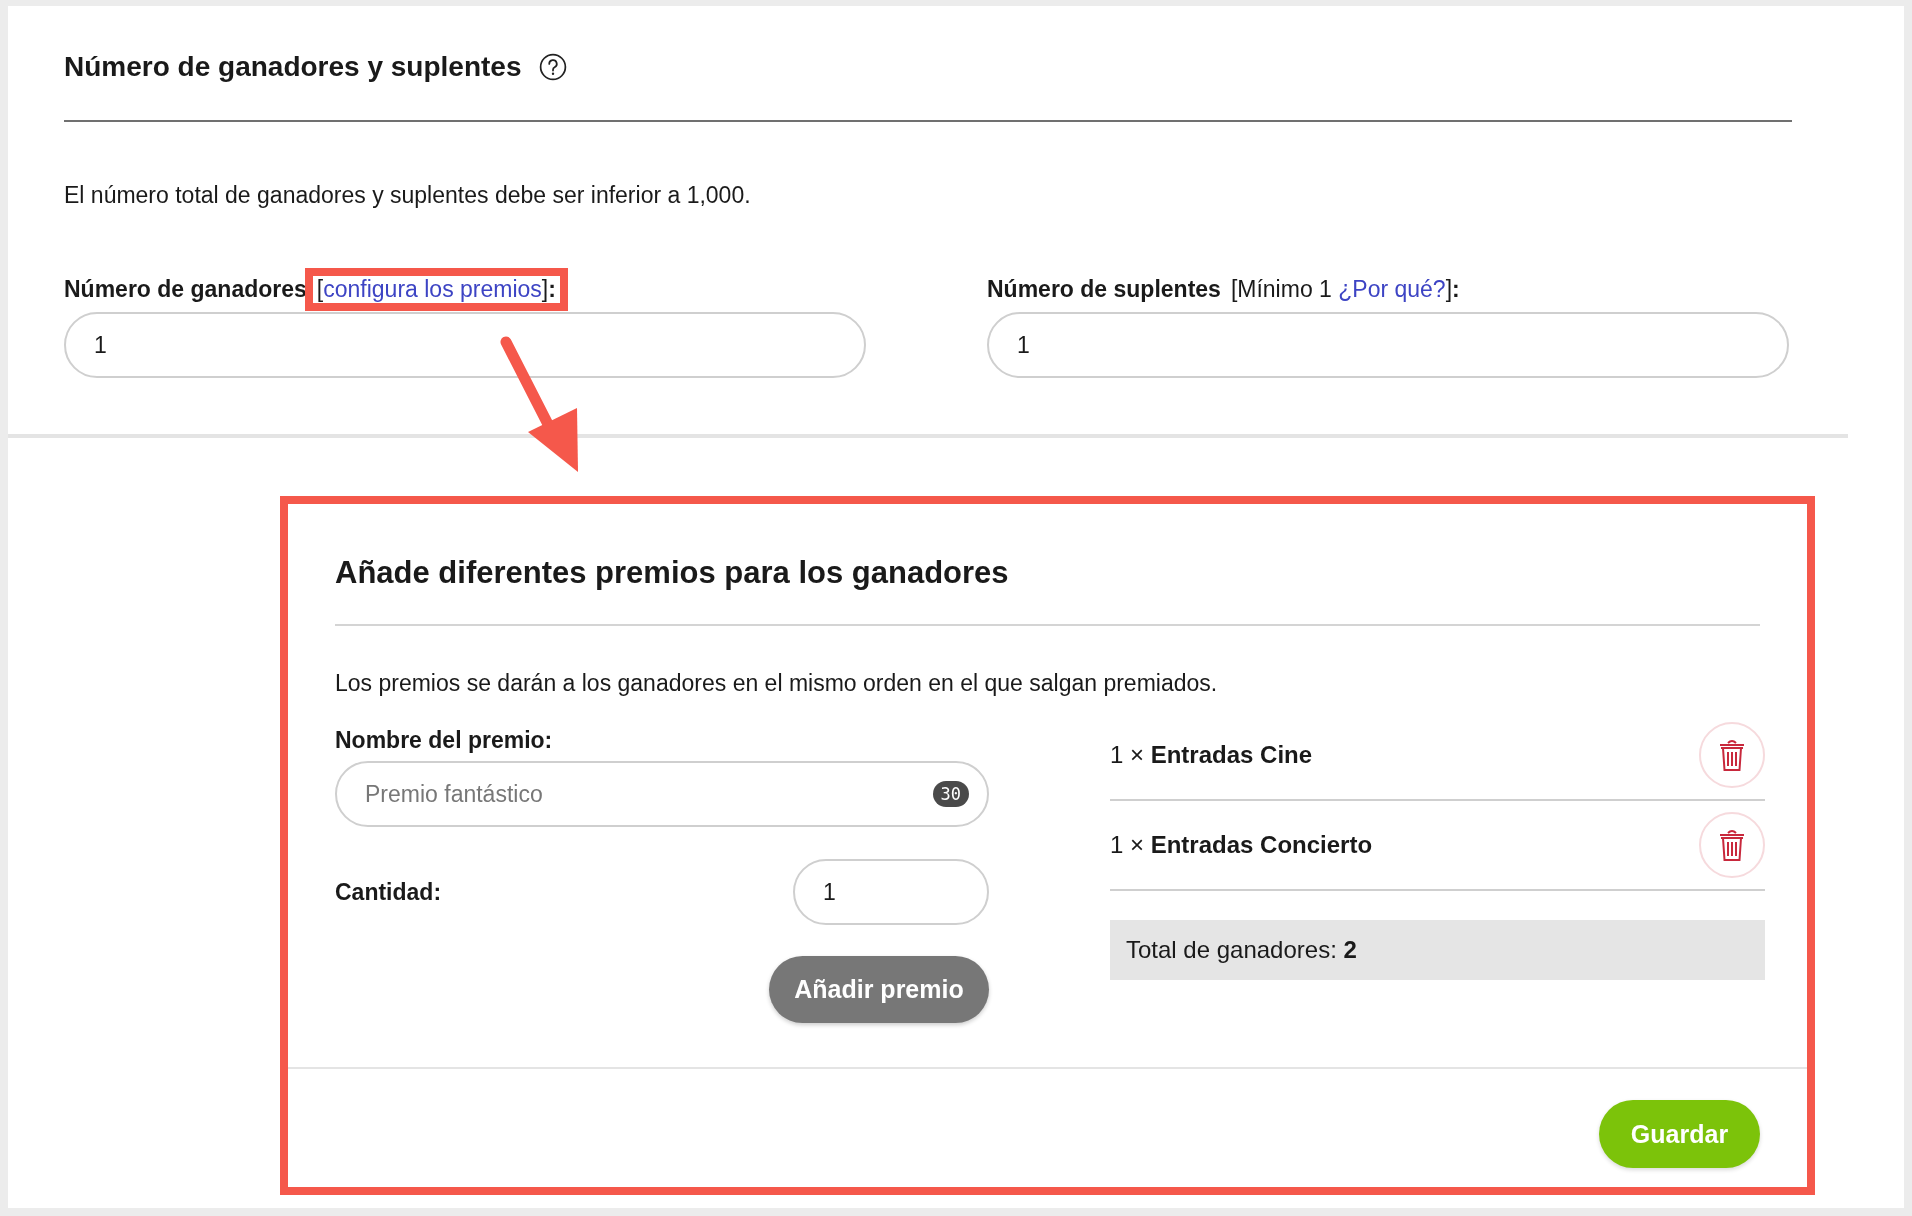  What do you see at coordinates (1392, 288) in the screenshot?
I see `link: ¿Por qué?` at bounding box center [1392, 288].